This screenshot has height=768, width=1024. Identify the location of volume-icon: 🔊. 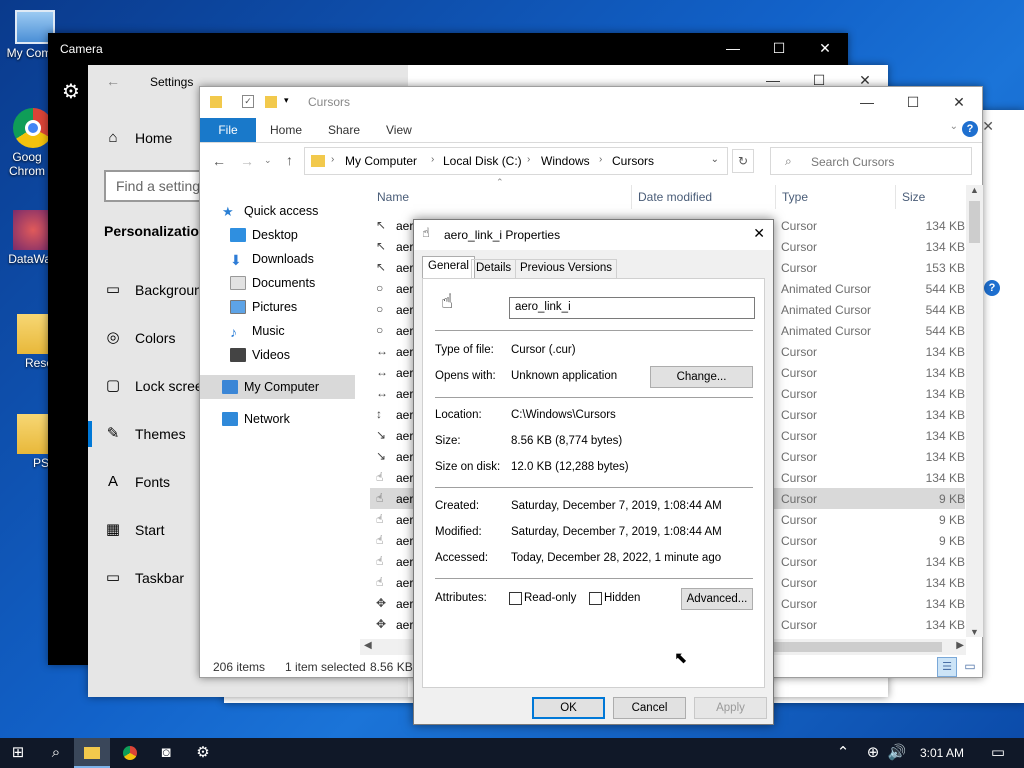
(897, 753).